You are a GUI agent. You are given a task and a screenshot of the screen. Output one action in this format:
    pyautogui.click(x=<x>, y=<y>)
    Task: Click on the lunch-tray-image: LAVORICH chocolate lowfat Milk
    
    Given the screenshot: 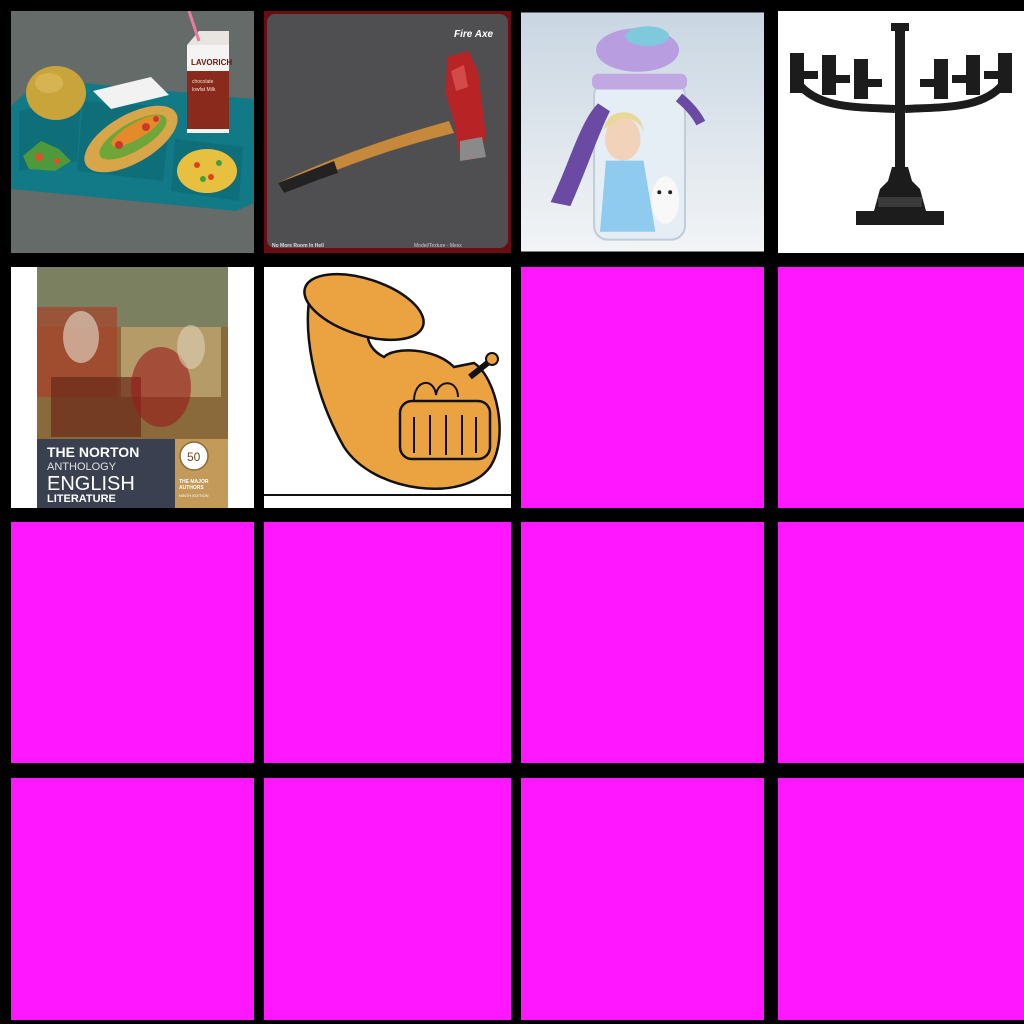 What is the action you would take?
    pyautogui.click(x=132, y=132)
    